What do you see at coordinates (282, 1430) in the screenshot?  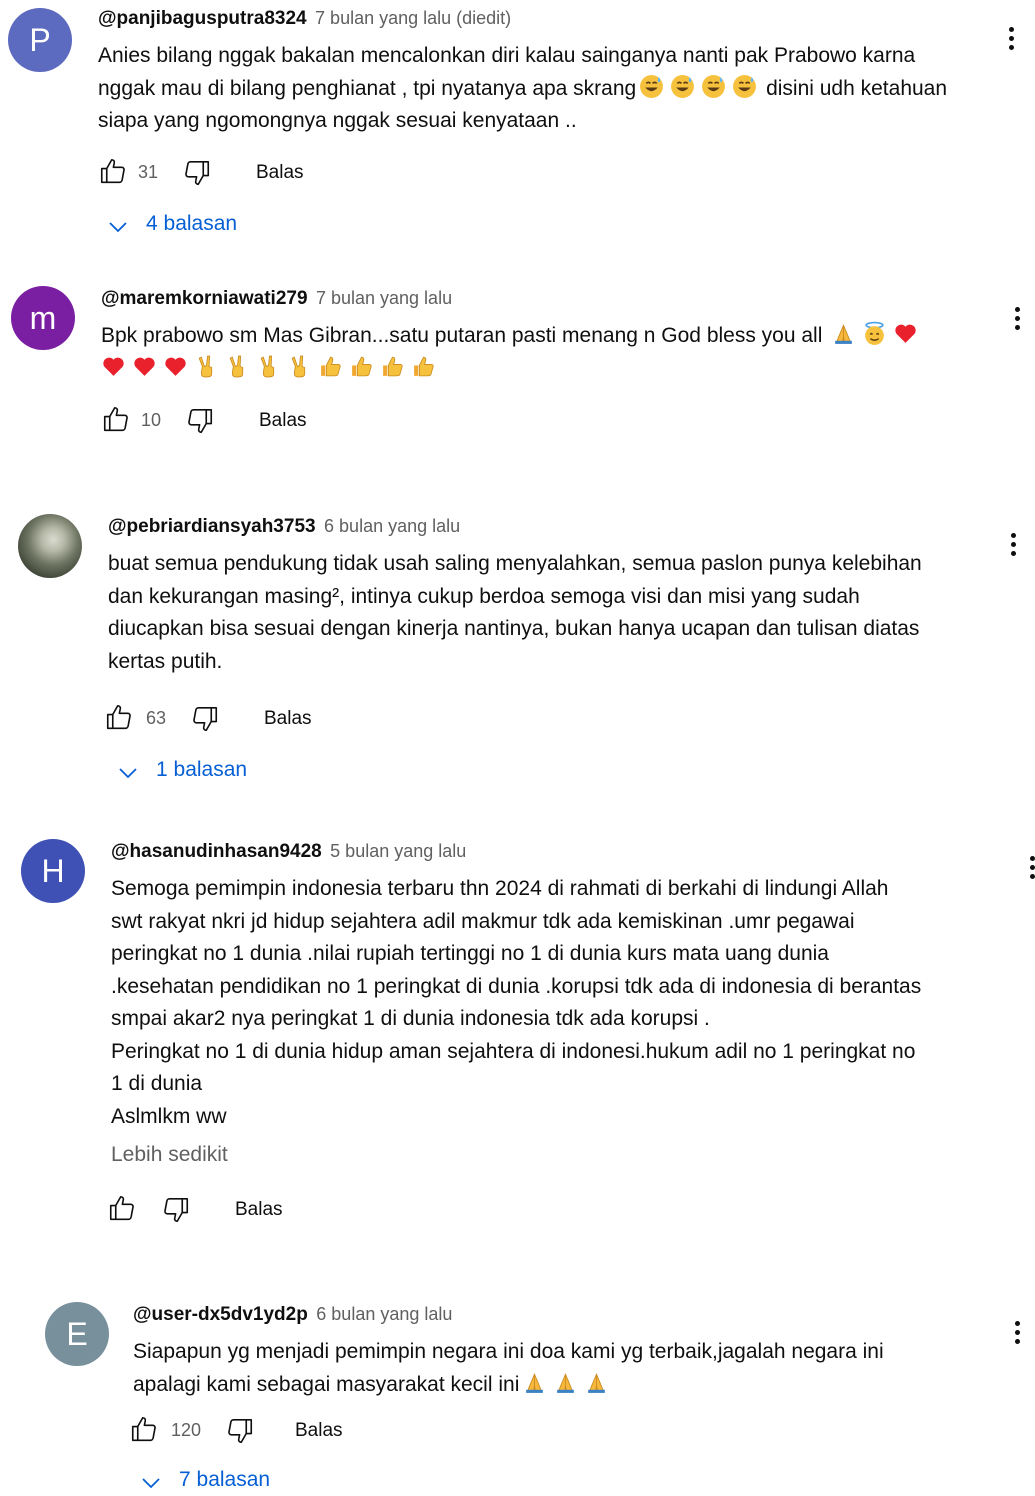 I see `comment-actions: 120 Balas` at bounding box center [282, 1430].